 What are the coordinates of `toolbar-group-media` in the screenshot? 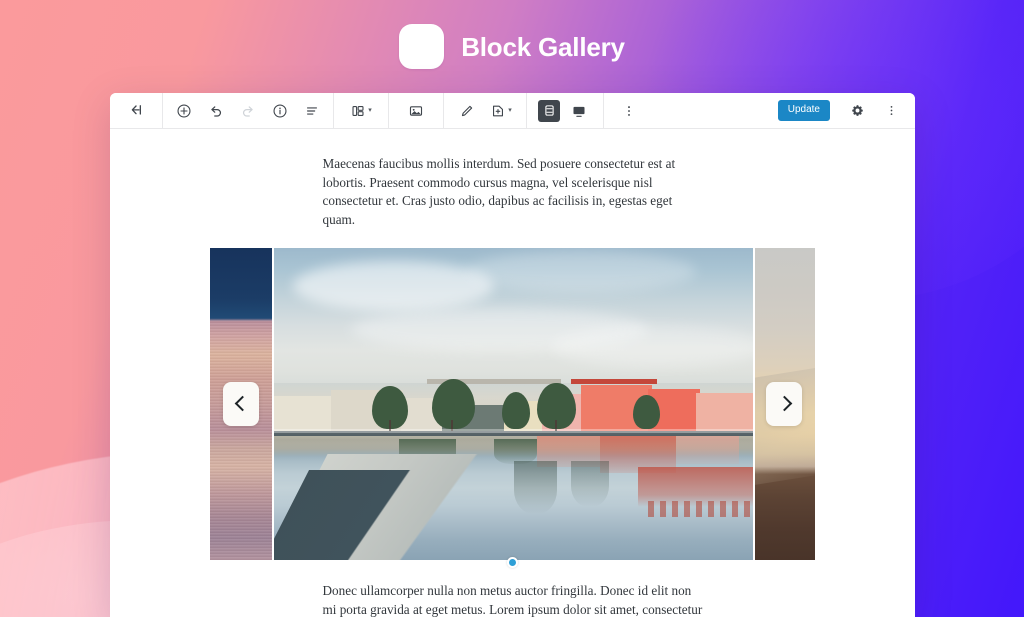 It's located at (416, 110).